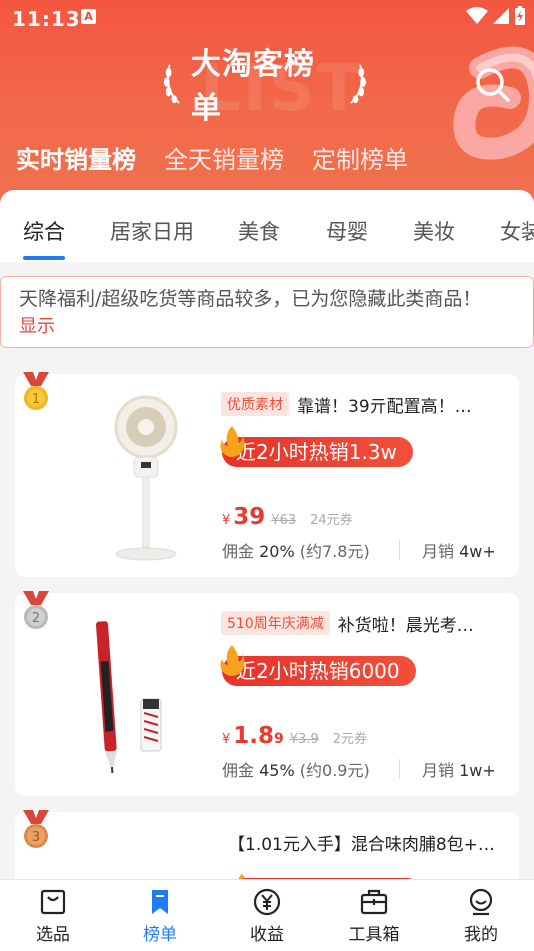 Image resolution: width=534 pixels, height=951 pixels. I want to click on commission-row: 佣金 45% (约0.9元), so click(296, 769).